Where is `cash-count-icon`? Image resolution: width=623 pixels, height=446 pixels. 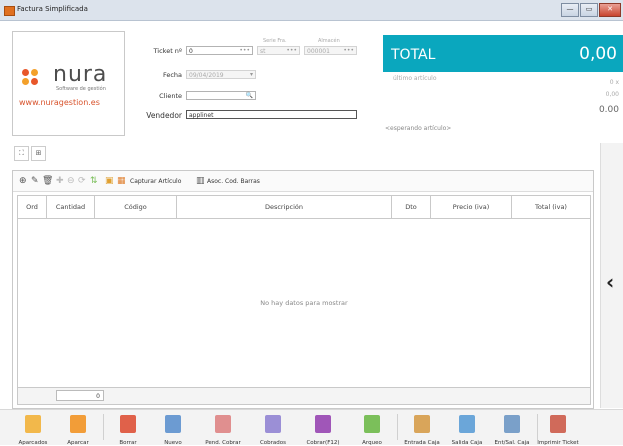 cash-count-icon is located at coordinates (372, 424).